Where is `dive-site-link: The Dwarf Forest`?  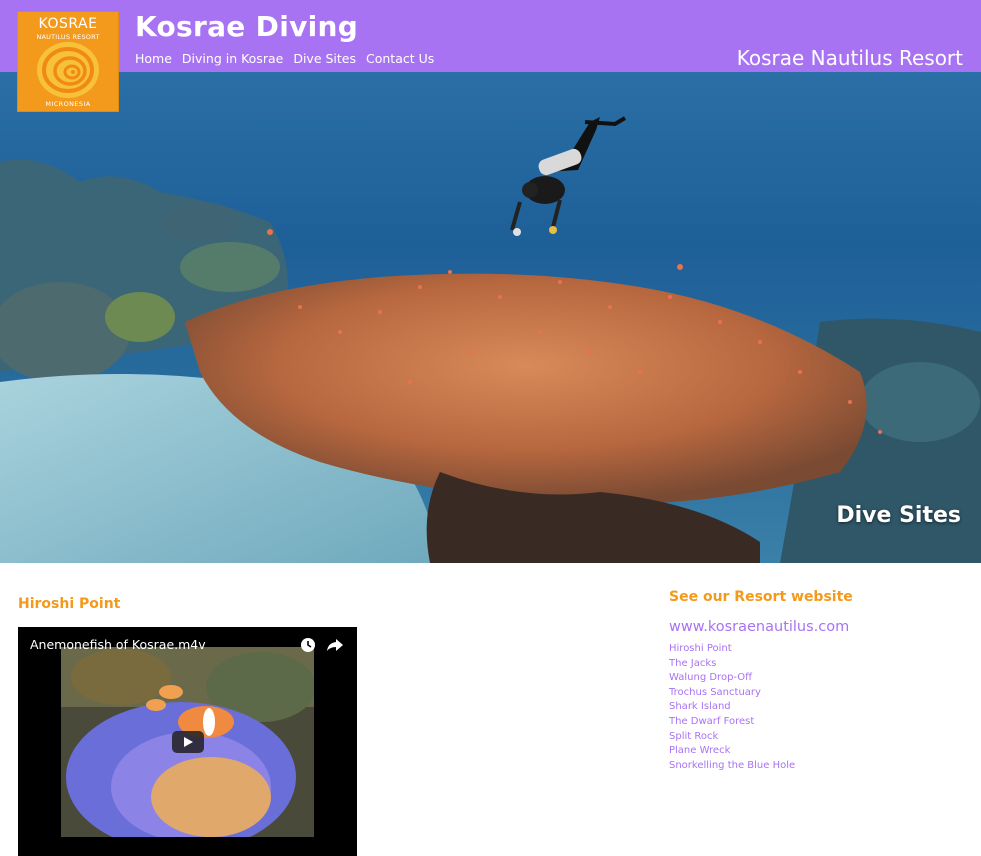 dive-site-link: The Dwarf Forest is located at coordinates (732, 722).